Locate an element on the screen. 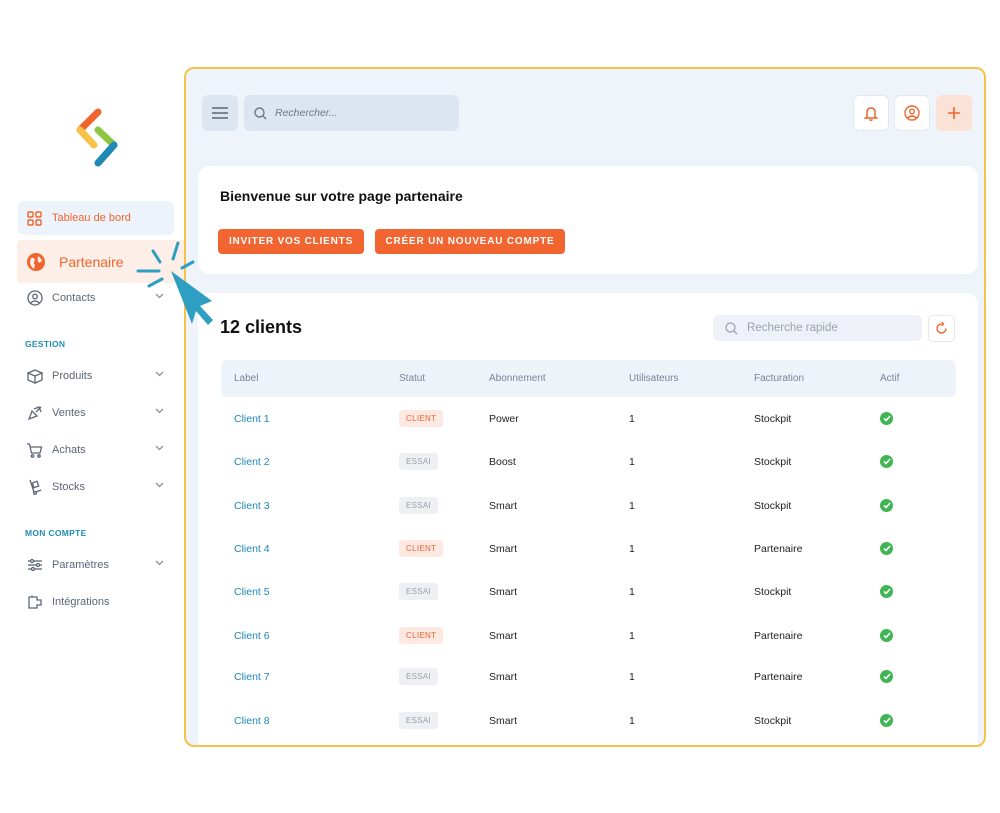  invite-clients-button: INVITER VOS CLIENTS is located at coordinates (291, 241).